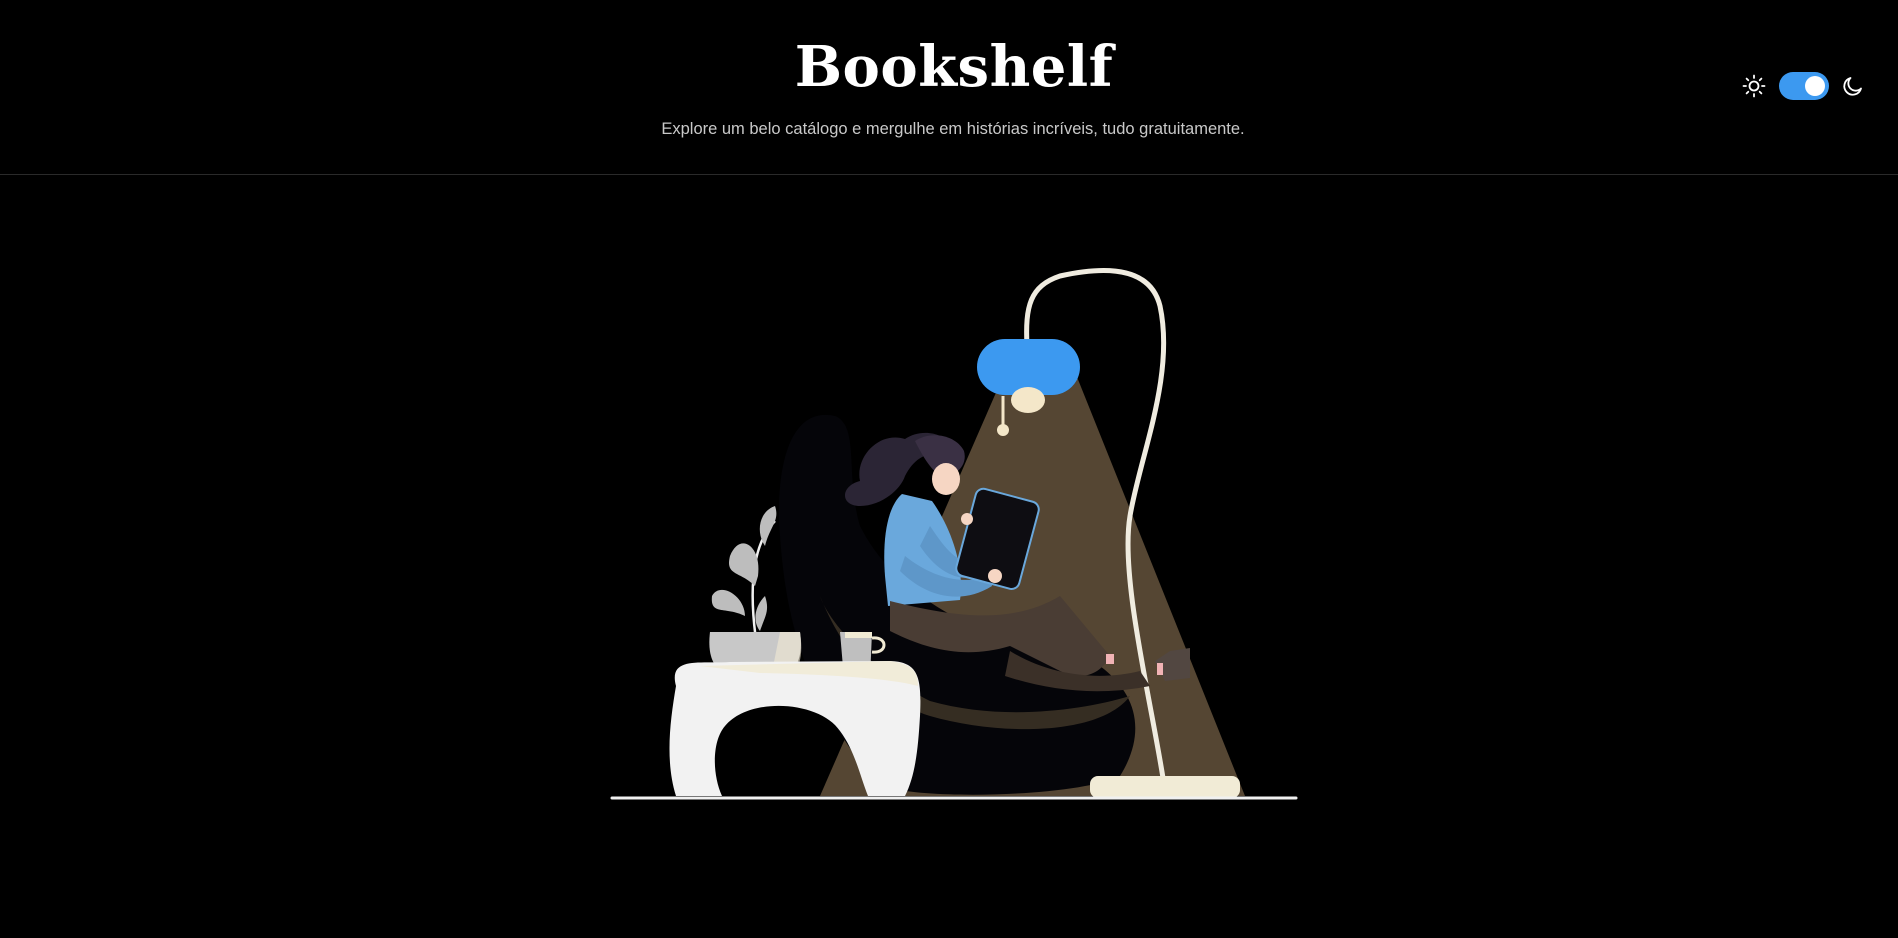 This screenshot has height=938, width=1898. What do you see at coordinates (1028, 400) in the screenshot?
I see `lamp-bulb` at bounding box center [1028, 400].